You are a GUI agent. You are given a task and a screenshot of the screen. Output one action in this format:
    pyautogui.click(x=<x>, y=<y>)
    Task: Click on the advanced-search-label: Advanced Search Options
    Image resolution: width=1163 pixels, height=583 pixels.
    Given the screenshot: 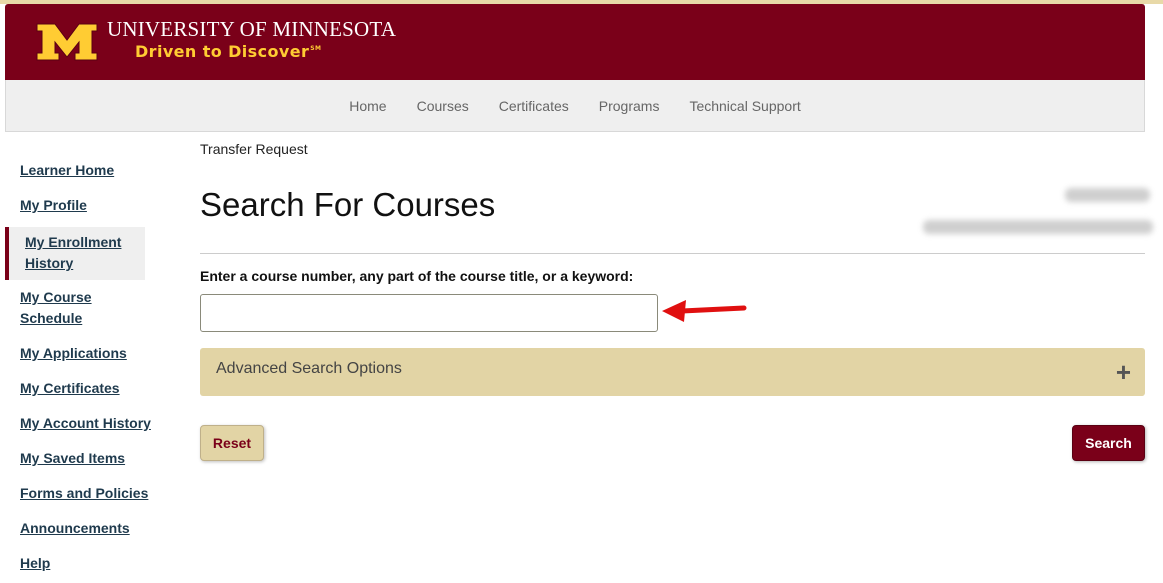 What is the action you would take?
    pyautogui.click(x=309, y=368)
    